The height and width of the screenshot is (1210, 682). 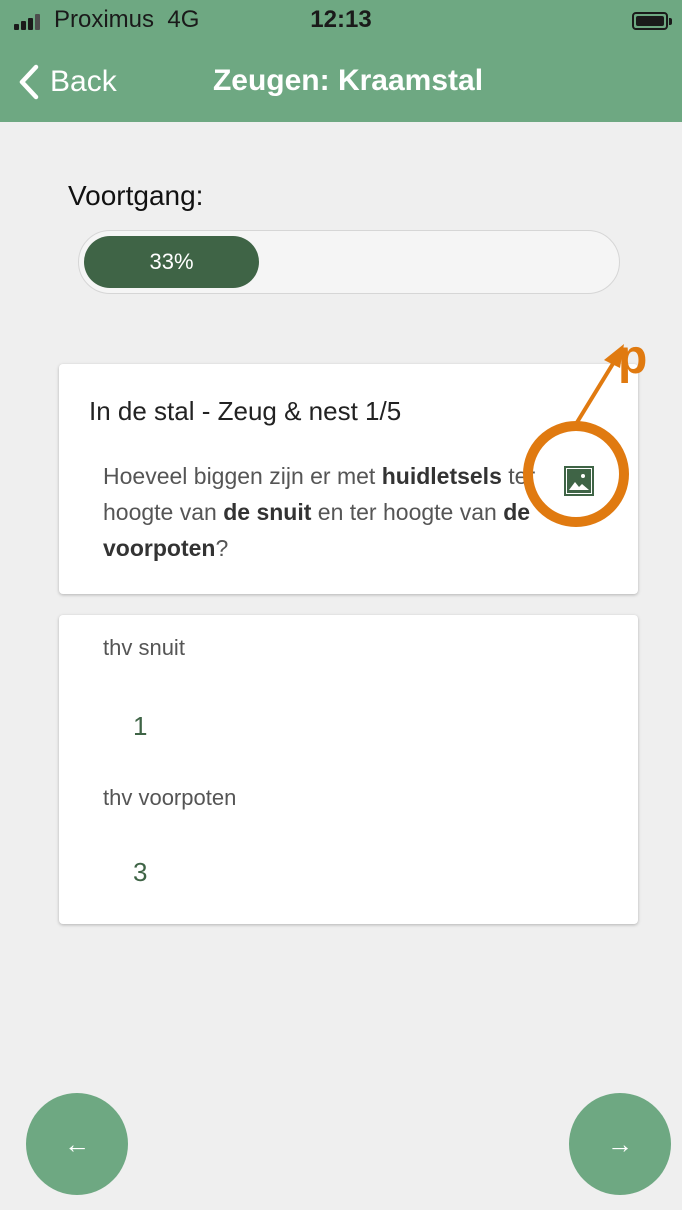 What do you see at coordinates (245, 411) in the screenshot?
I see `question-title: In de stal - Zeug & nest 1/5` at bounding box center [245, 411].